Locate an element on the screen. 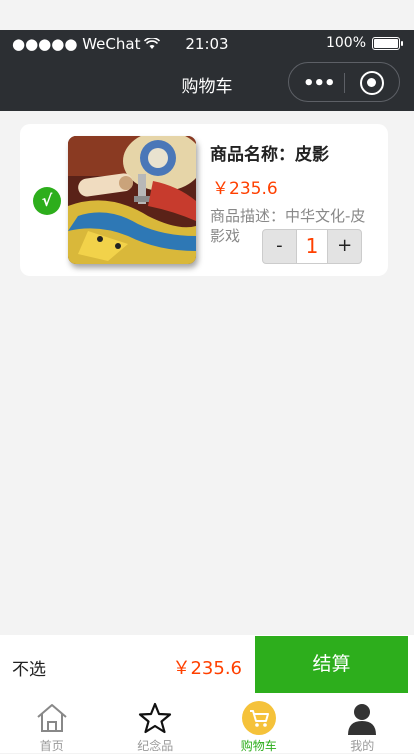 This screenshot has width=414, height=754. tab-cart-label: 购物车 is located at coordinates (259, 745).